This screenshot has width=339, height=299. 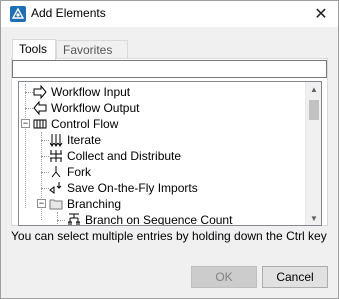 I want to click on tree-item-label: Branch on Sequence Count, so click(x=159, y=219).